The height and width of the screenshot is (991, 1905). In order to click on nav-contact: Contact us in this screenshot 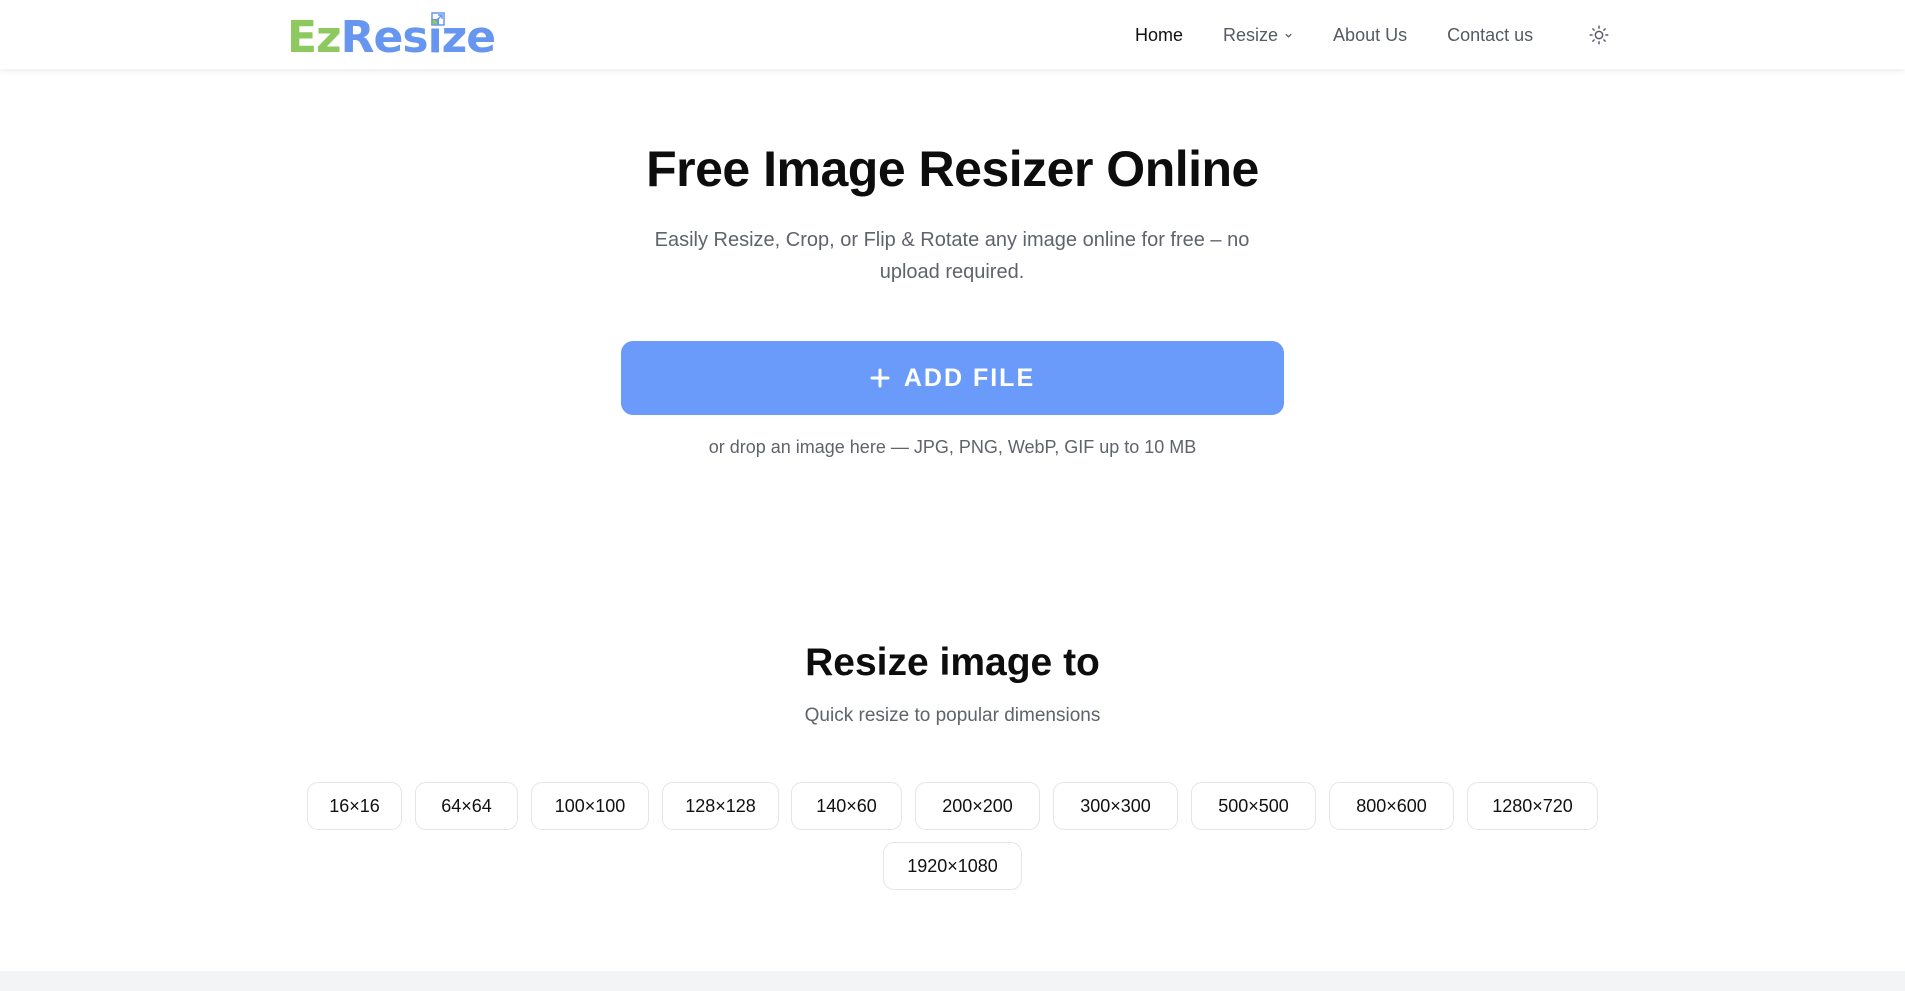, I will do `click(1490, 35)`.